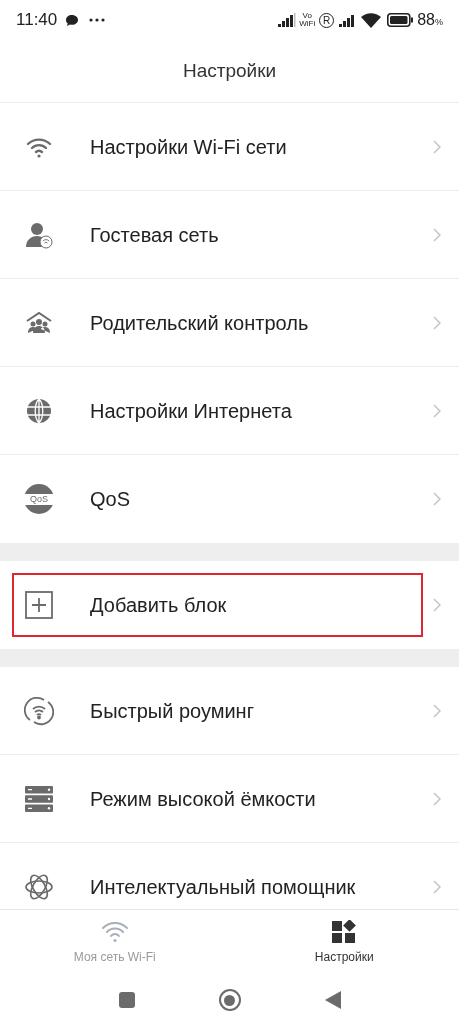 The image size is (459, 1024). Describe the element at coordinates (39, 710) in the screenshot. I see `wifi-sync-icon` at that location.